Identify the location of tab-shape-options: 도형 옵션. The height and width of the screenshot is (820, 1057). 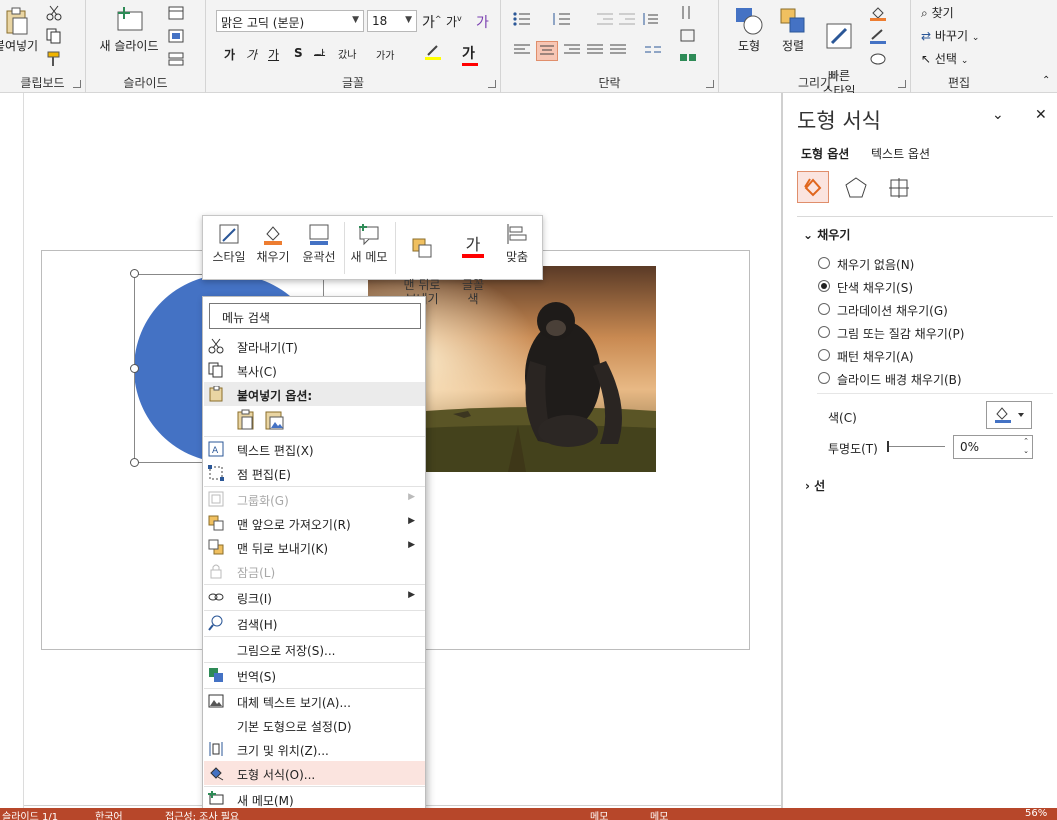
(825, 153).